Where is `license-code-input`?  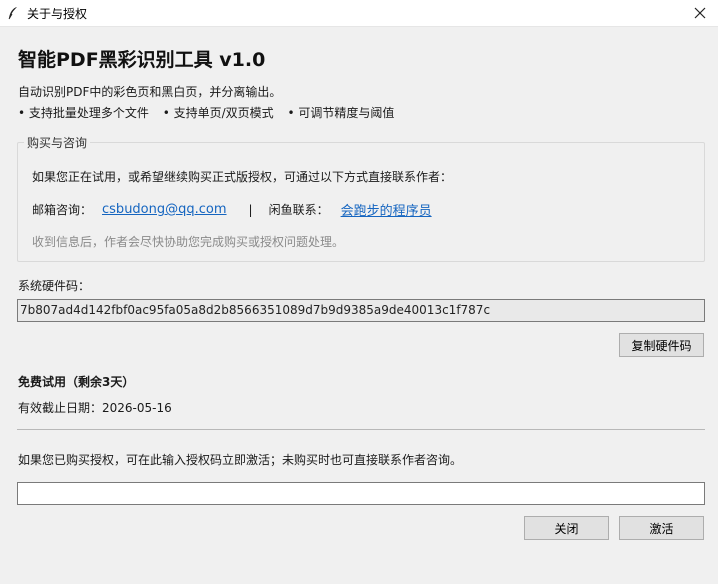 license-code-input is located at coordinates (361, 493).